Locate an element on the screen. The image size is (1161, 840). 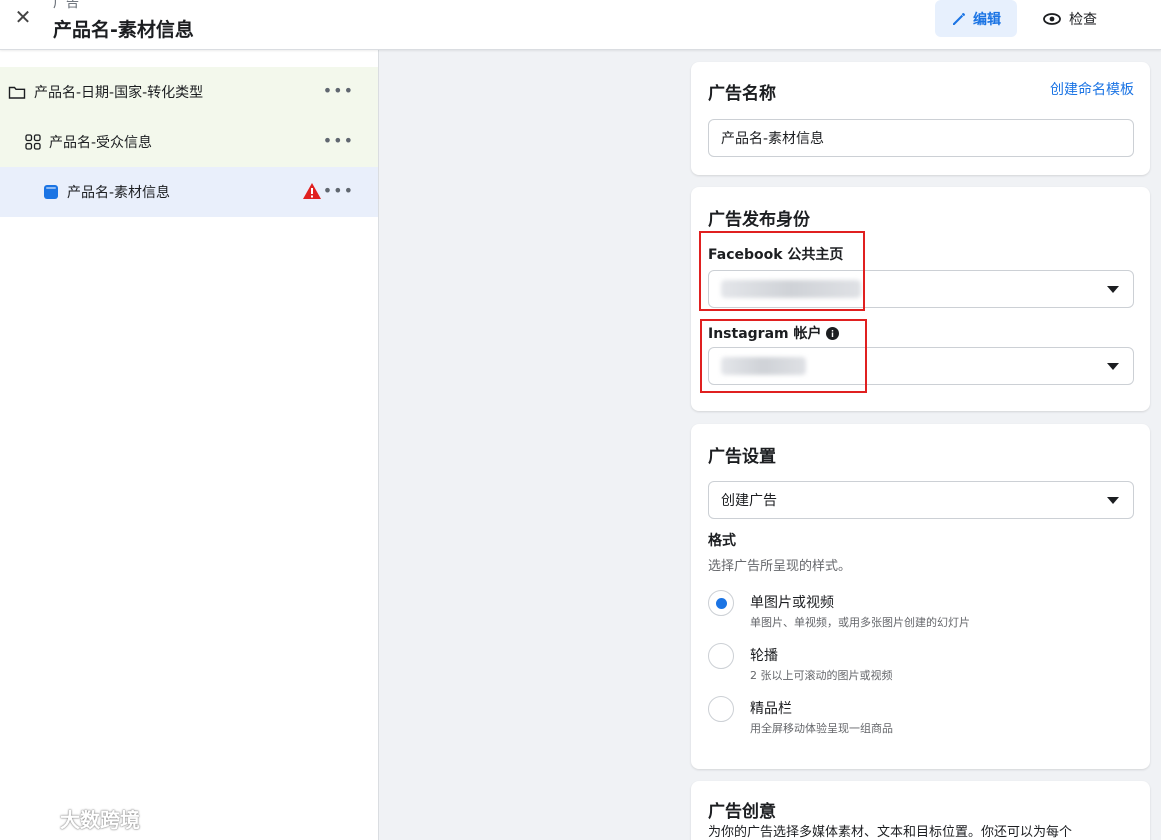
edit-button: 编辑 is located at coordinates (976, 18).